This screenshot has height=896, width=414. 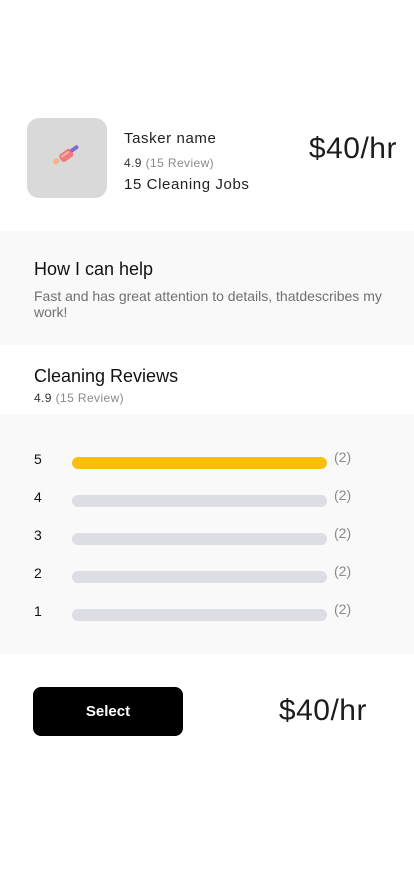 I want to click on star-label: 1, so click(x=38, y=611).